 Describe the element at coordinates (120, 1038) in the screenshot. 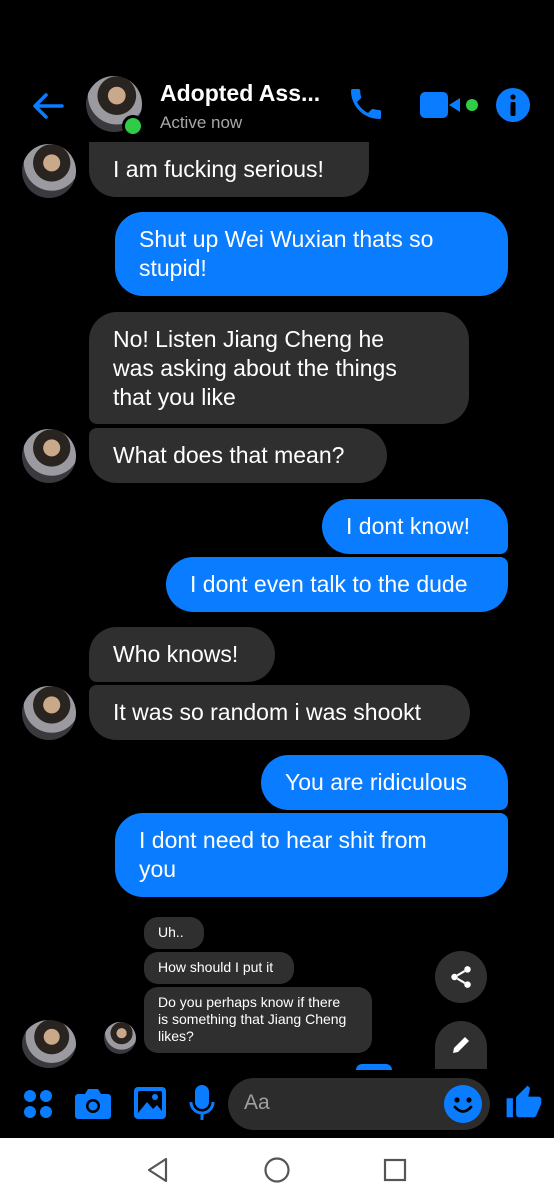

I see `shared-avatar` at that location.